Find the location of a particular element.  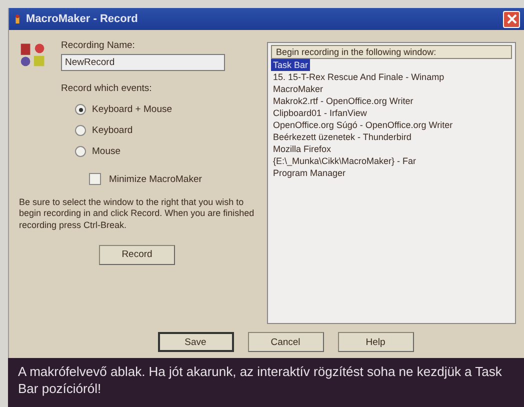

checkbox-label: Minimize MacroMaker is located at coordinates (155, 179).